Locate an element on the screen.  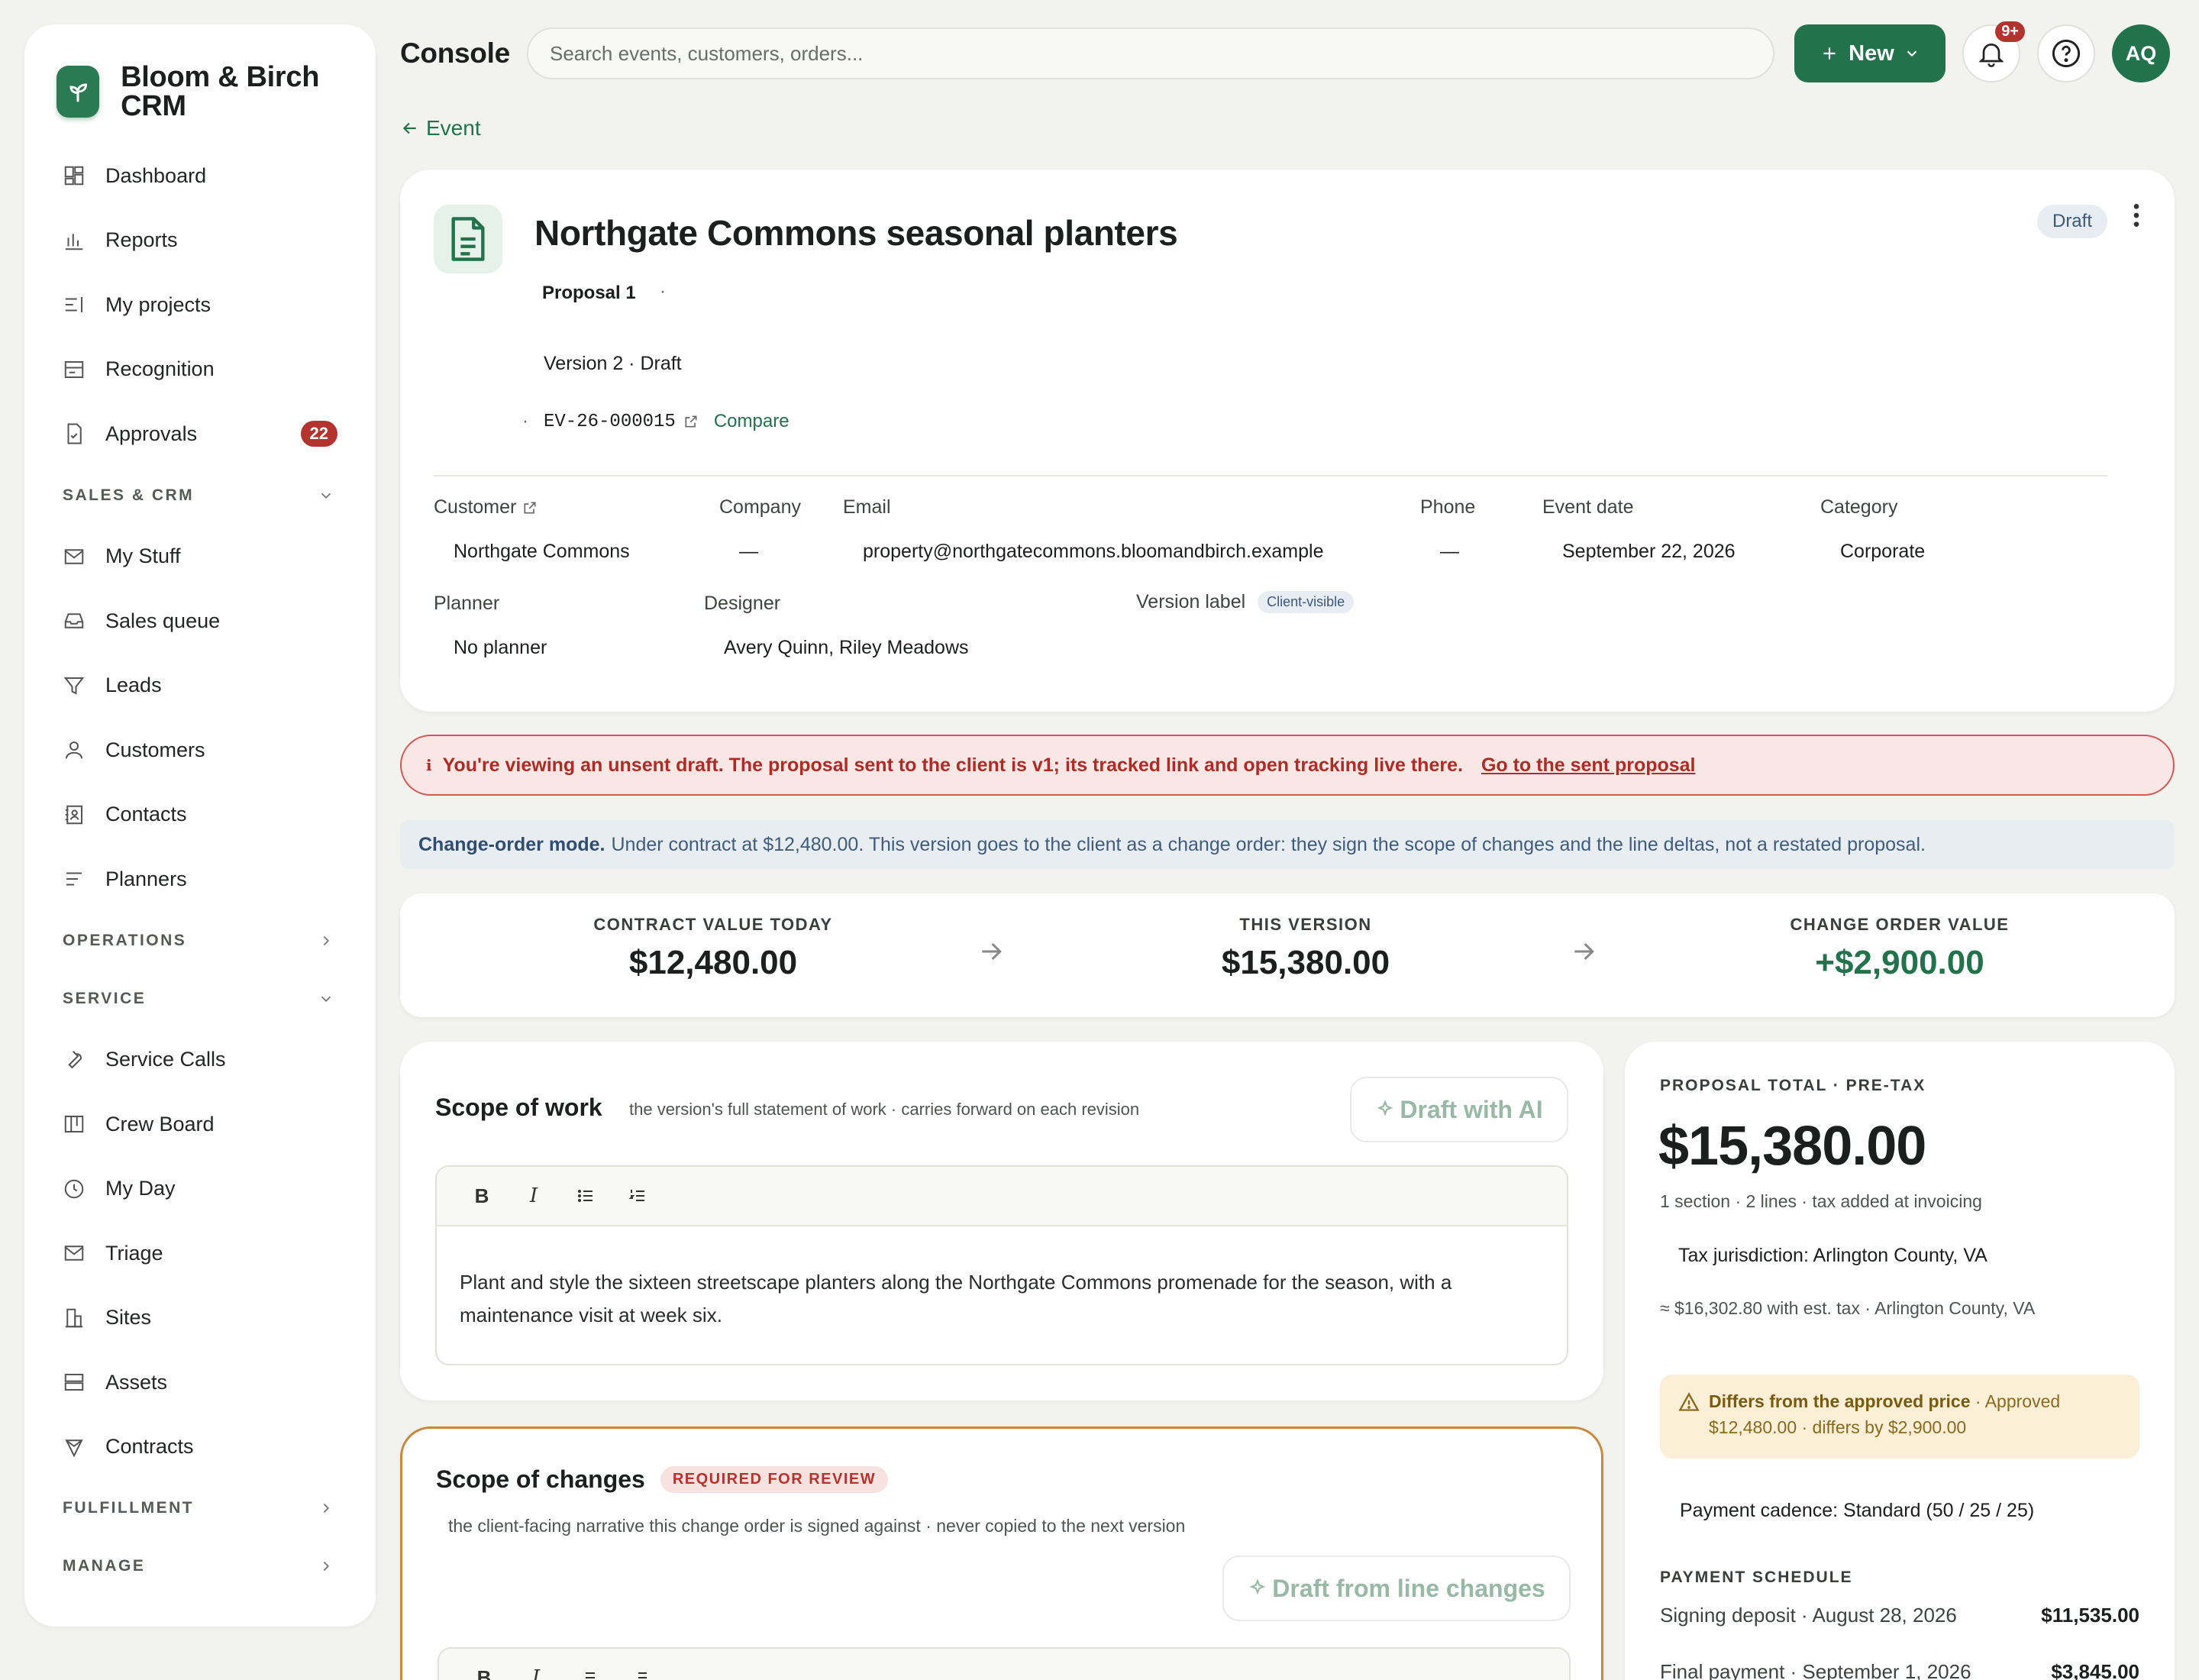
numbered-list-icon is located at coordinates (636, 1195).